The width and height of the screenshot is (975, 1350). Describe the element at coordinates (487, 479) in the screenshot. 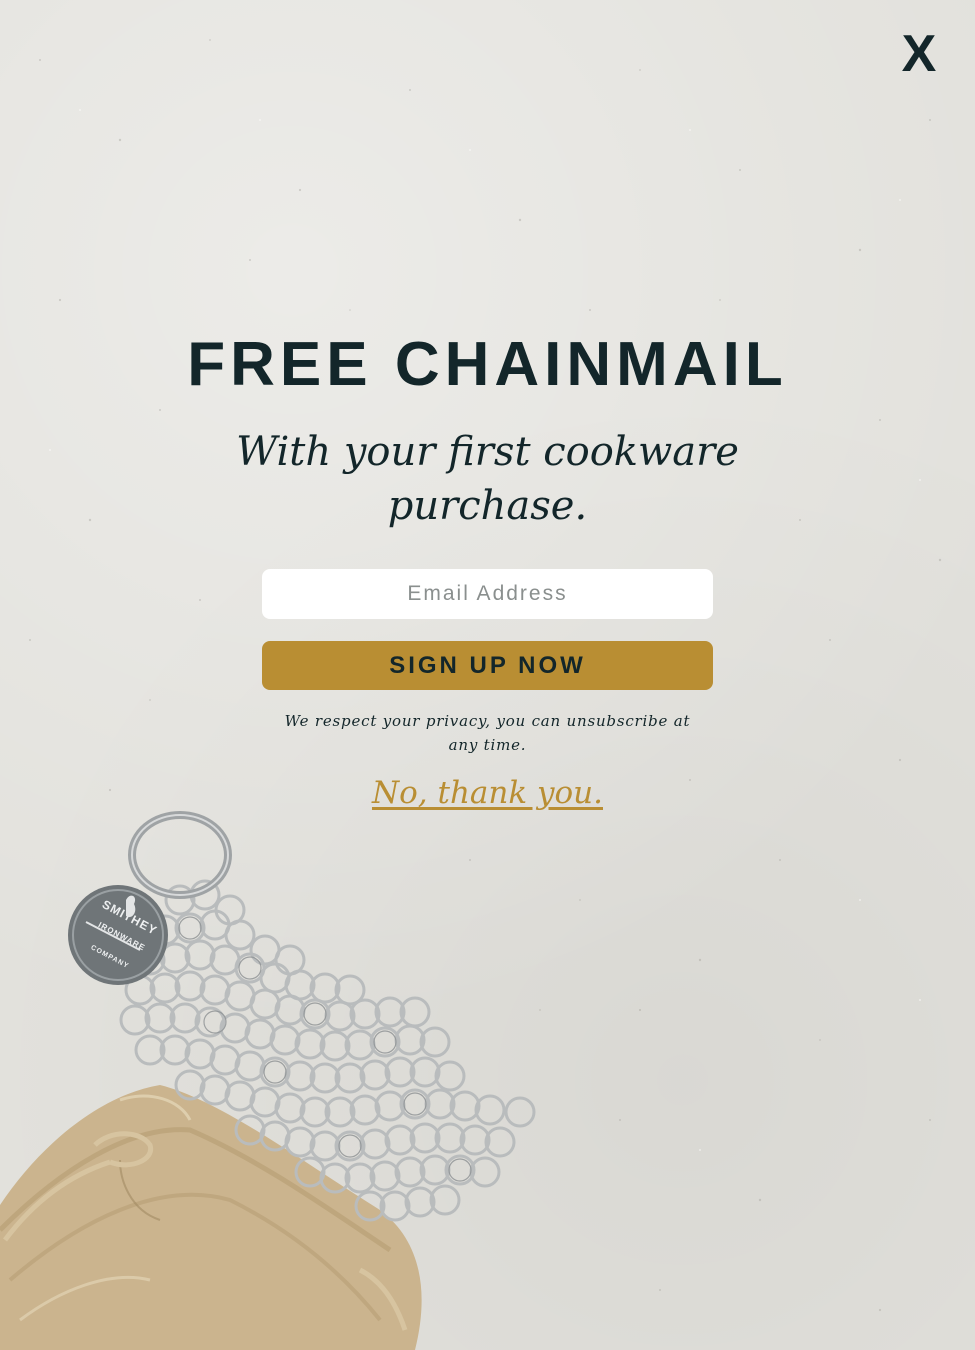

I see `subheadline: With your first cookware purchase.` at that location.